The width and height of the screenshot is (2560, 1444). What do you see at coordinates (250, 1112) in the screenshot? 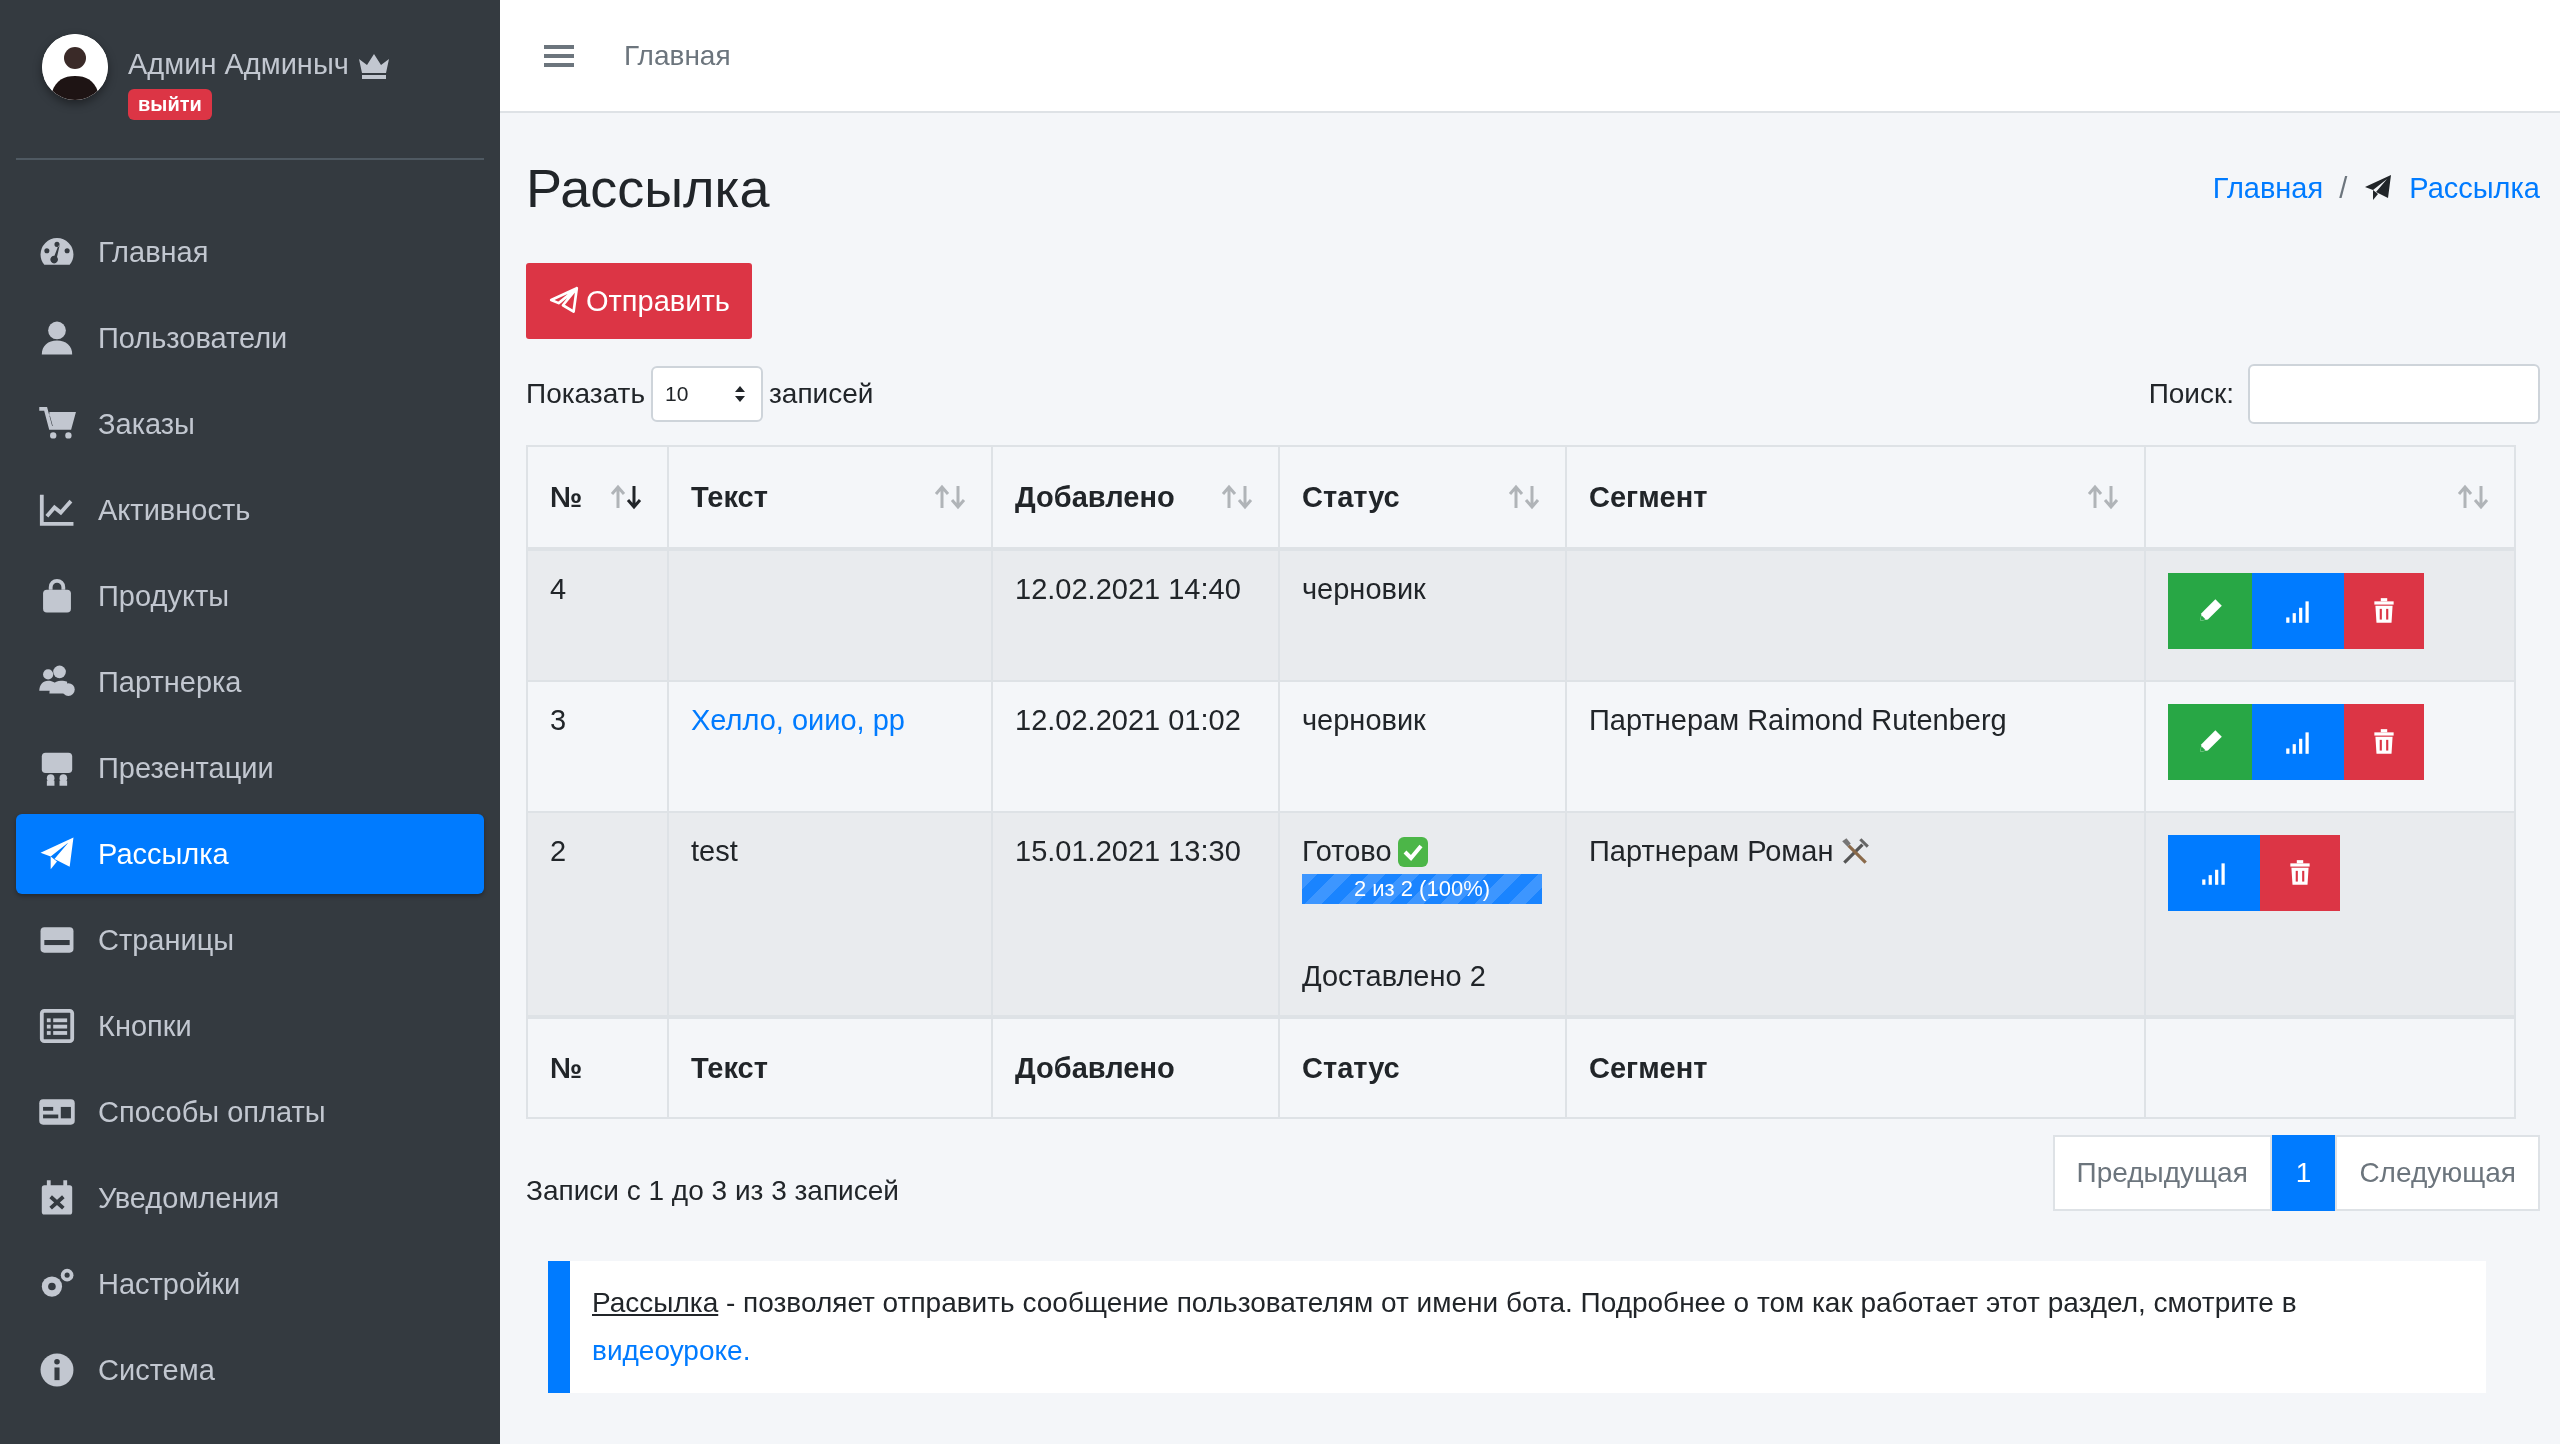
I see `sidebar-item: Способы оплаты` at bounding box center [250, 1112].